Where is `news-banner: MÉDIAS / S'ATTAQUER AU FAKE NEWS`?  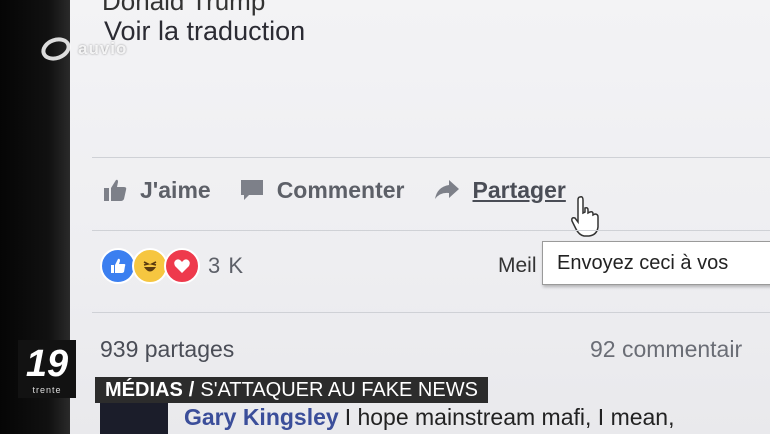 news-banner: MÉDIAS / S'ATTAQUER AU FAKE NEWS is located at coordinates (291, 390).